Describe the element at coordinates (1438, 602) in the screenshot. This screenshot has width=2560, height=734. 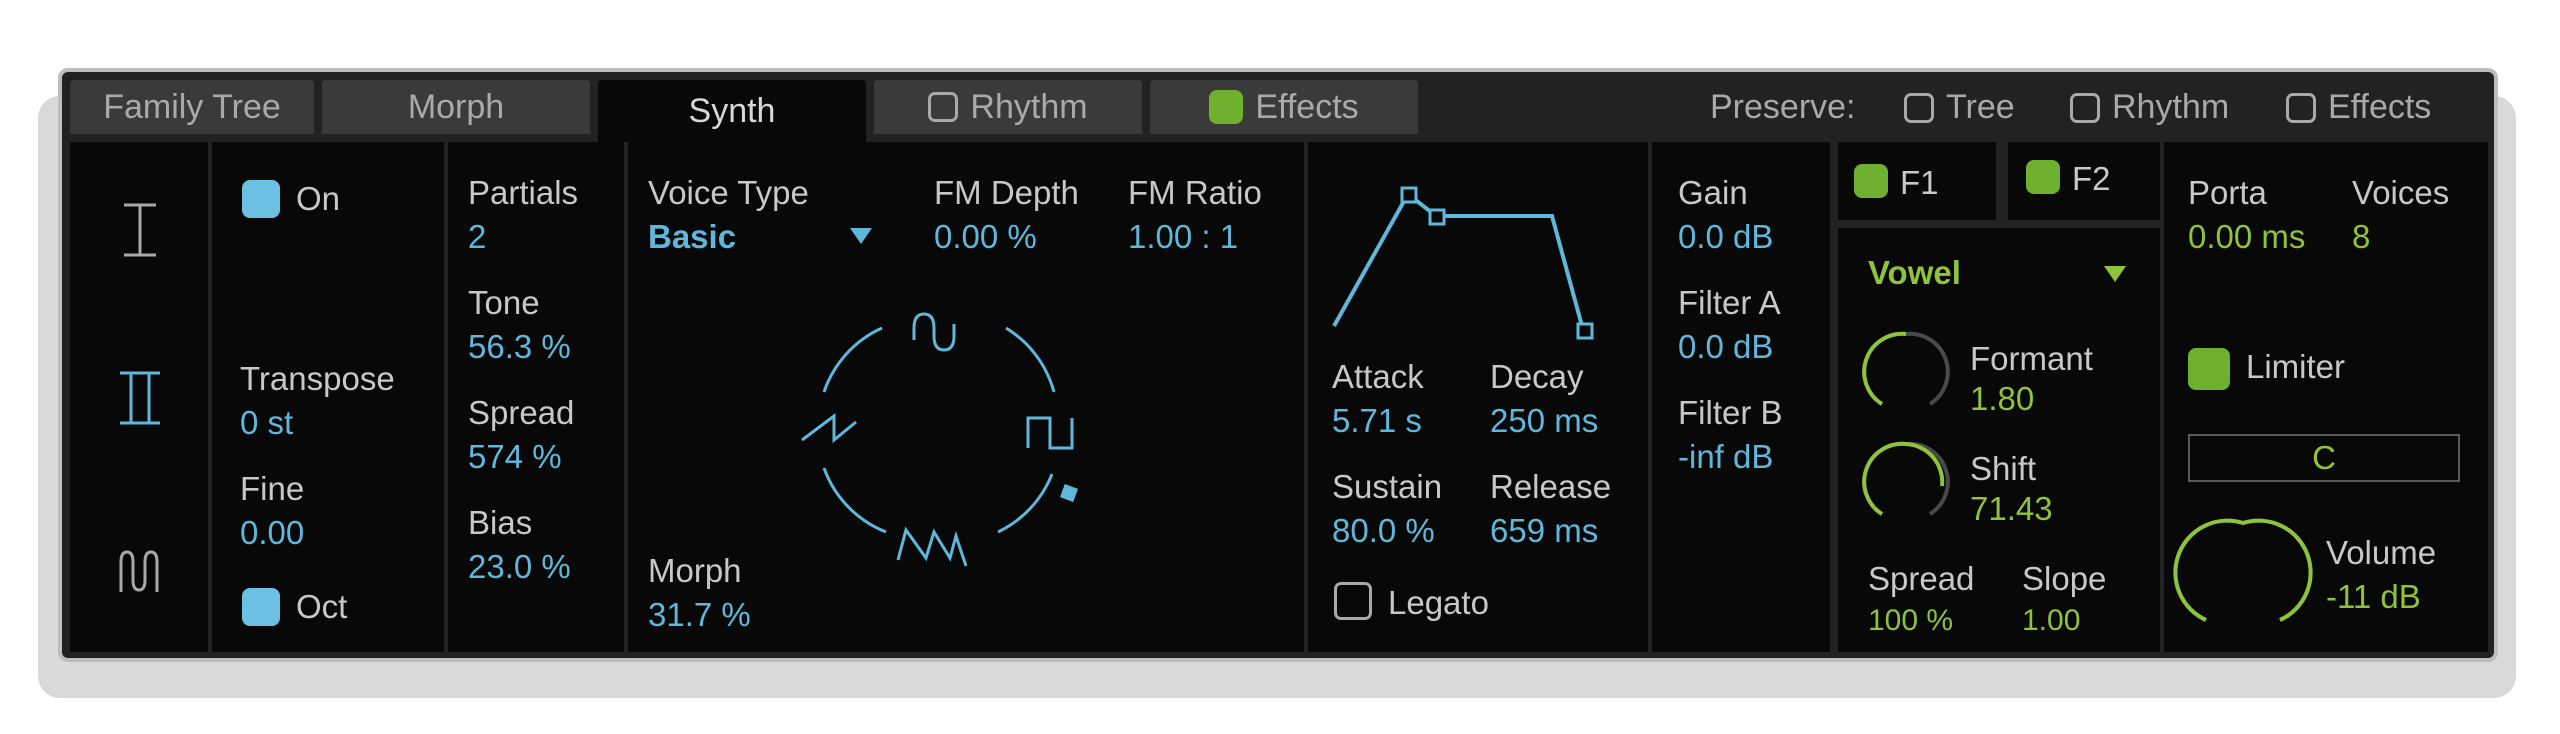
I see `legato-label: Legato` at that location.